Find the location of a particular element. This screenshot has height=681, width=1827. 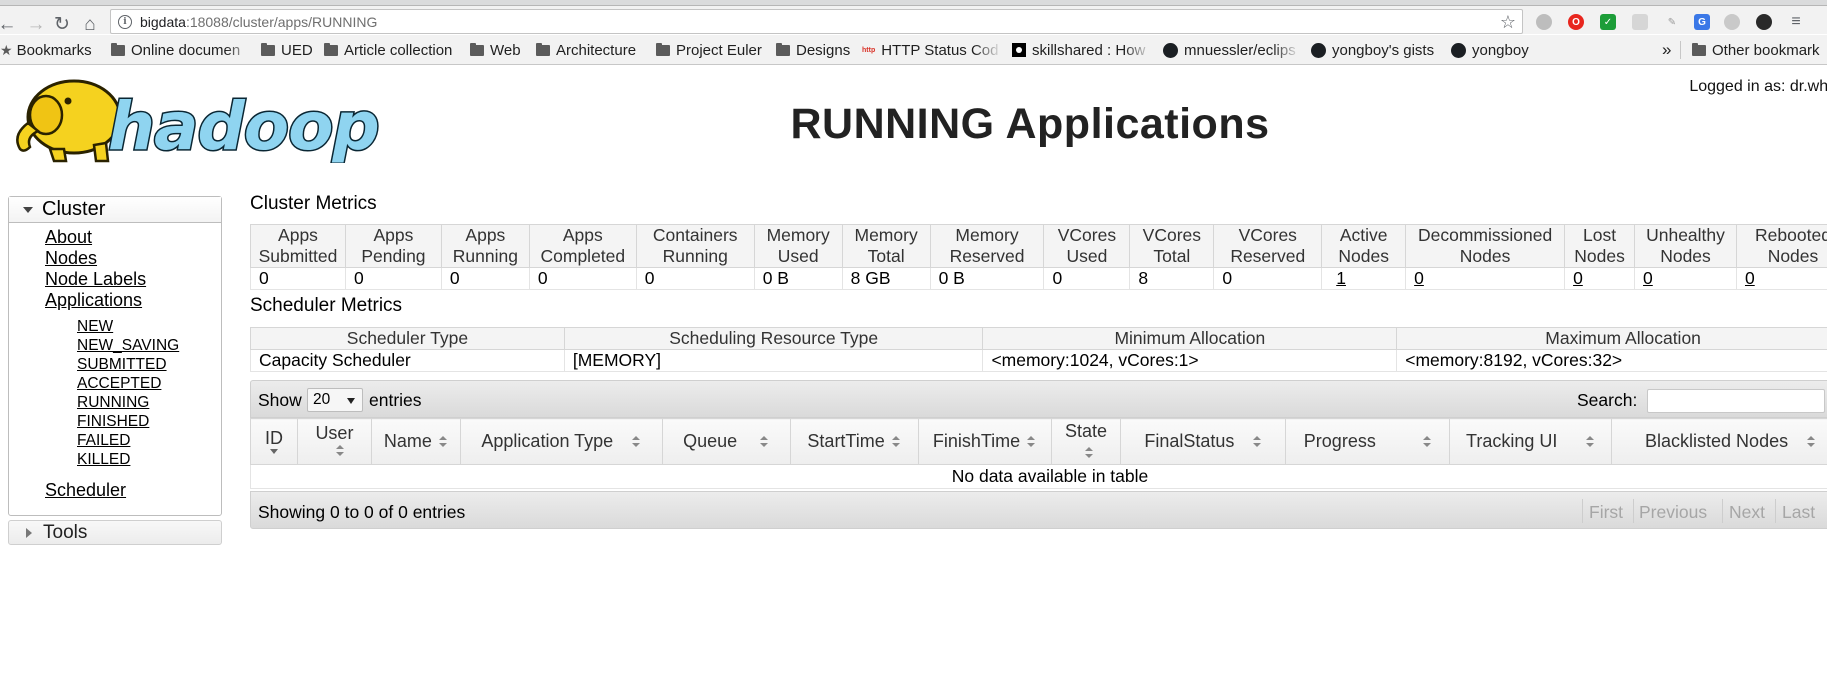

nav-link-node-labels: Node Labels is located at coordinates (95, 279).